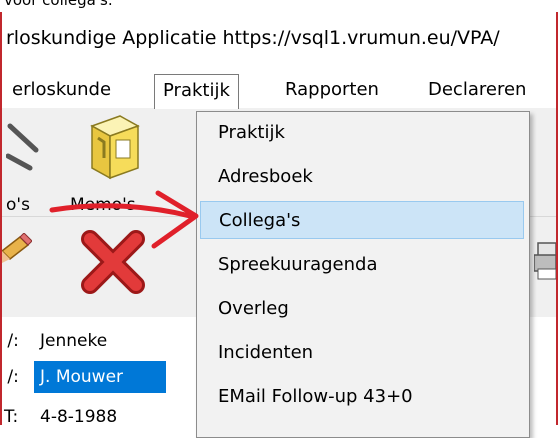 This screenshot has width=558, height=438. I want to click on edit-pencil-icon, so click(17, 259).